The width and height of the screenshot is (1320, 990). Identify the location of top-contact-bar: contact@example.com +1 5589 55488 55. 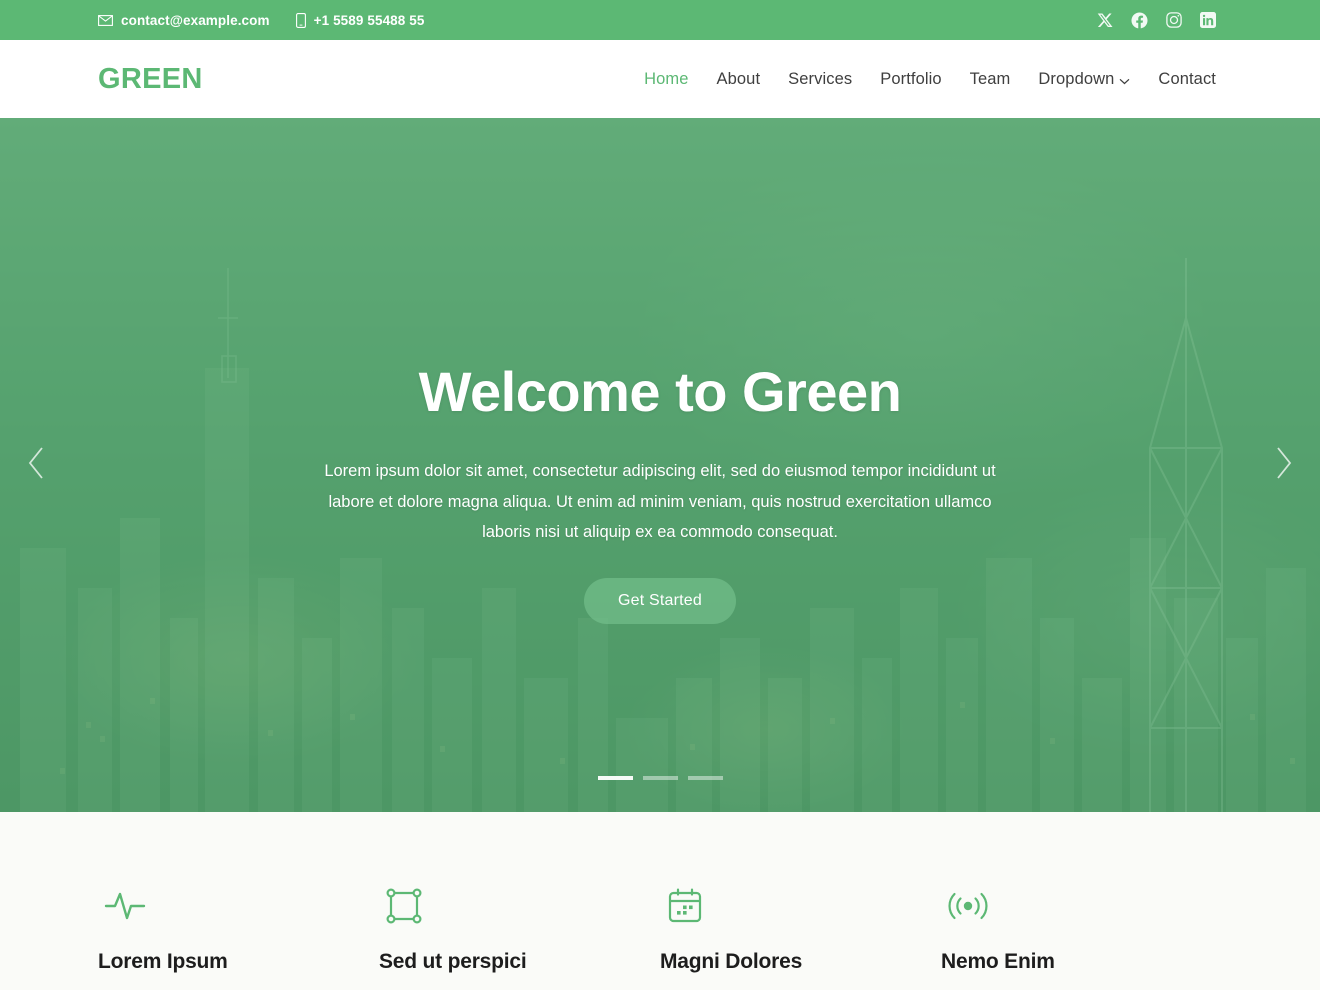
(660, 20).